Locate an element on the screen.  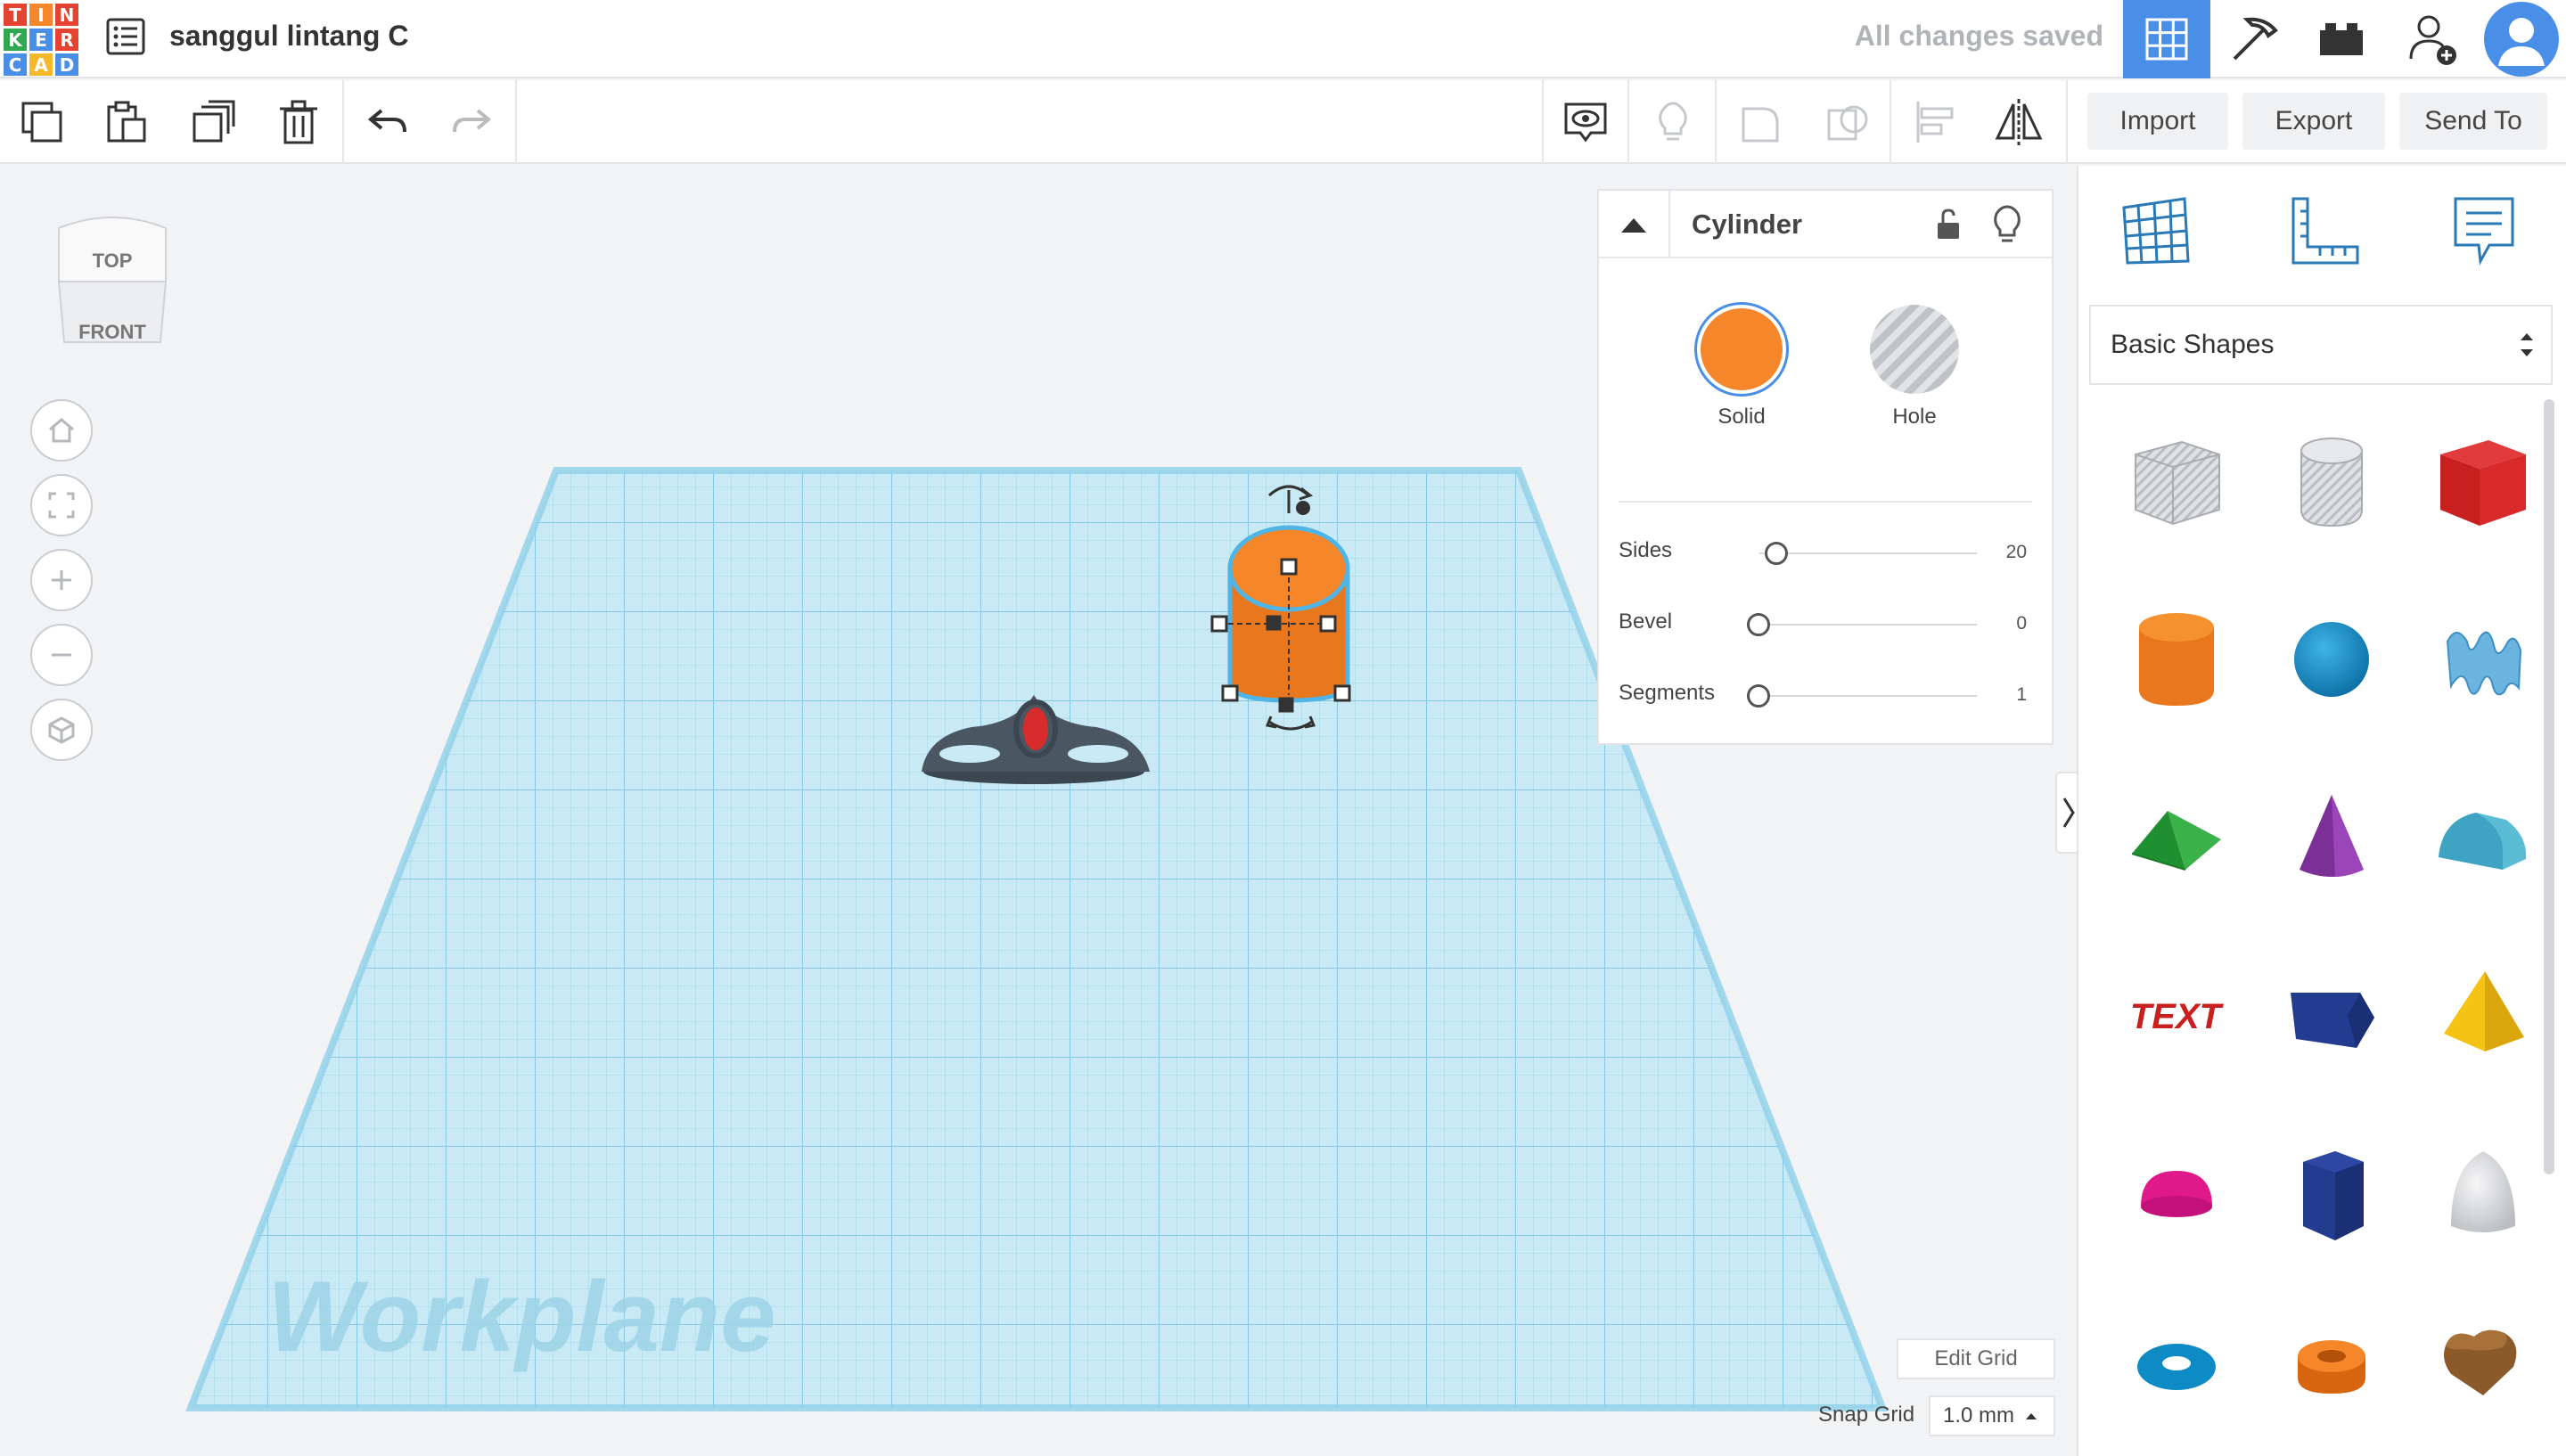
segments-label: Segments is located at coordinates (1667, 693).